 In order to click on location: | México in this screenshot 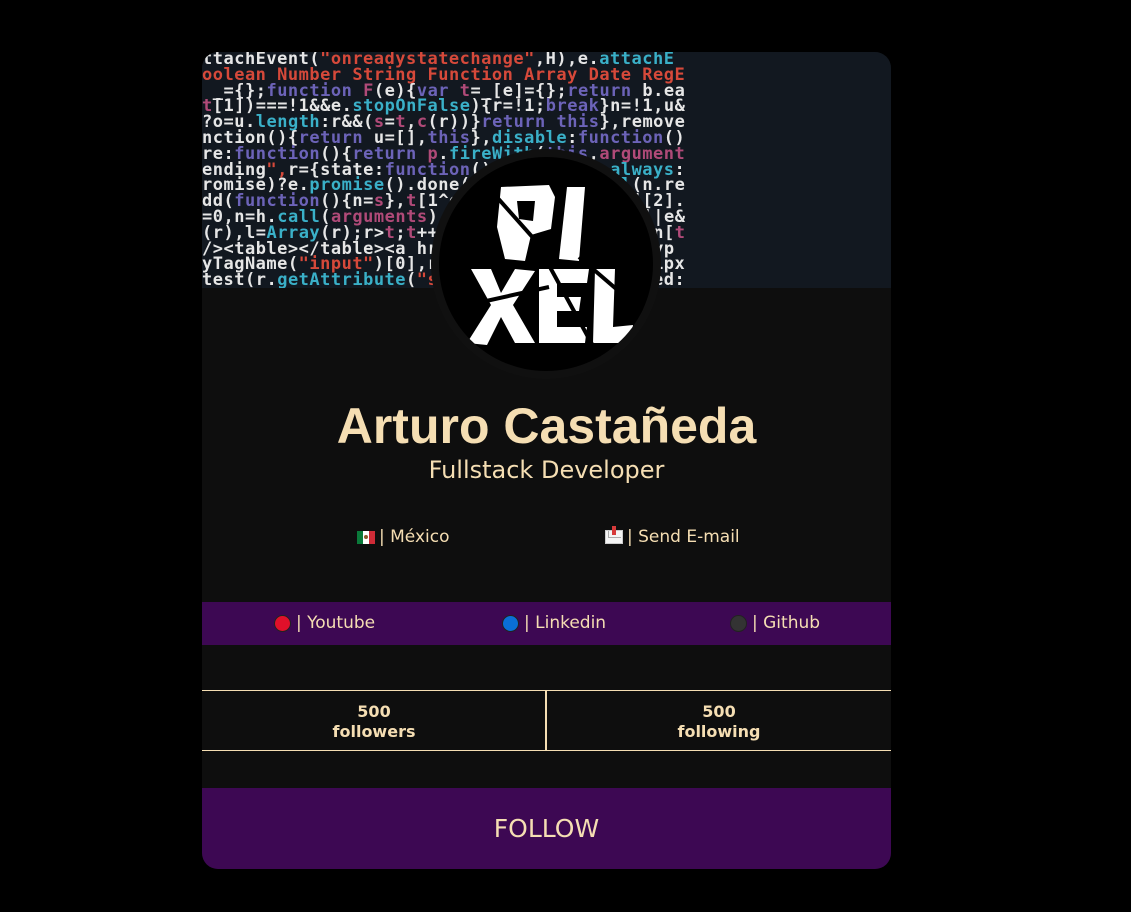, I will do `click(403, 537)`.